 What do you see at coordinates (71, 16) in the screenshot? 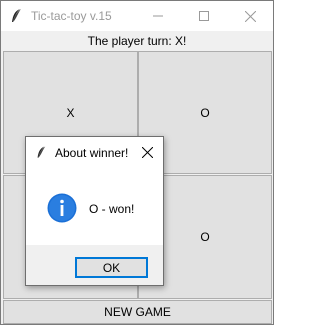
I see `window-title: Tic-tac-toy v.15` at bounding box center [71, 16].